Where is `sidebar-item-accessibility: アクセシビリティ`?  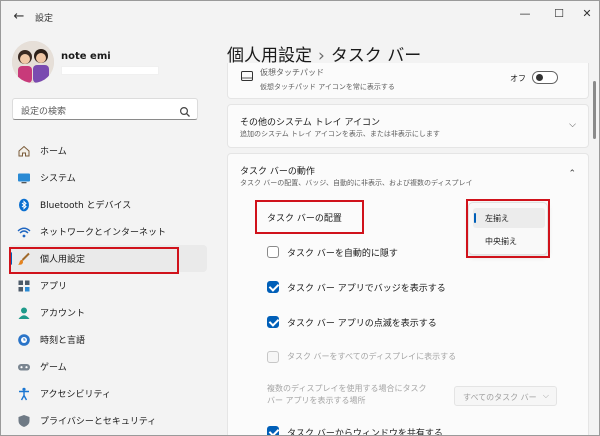
sidebar-item-accessibility: アクセシビリティ is located at coordinates (108, 393).